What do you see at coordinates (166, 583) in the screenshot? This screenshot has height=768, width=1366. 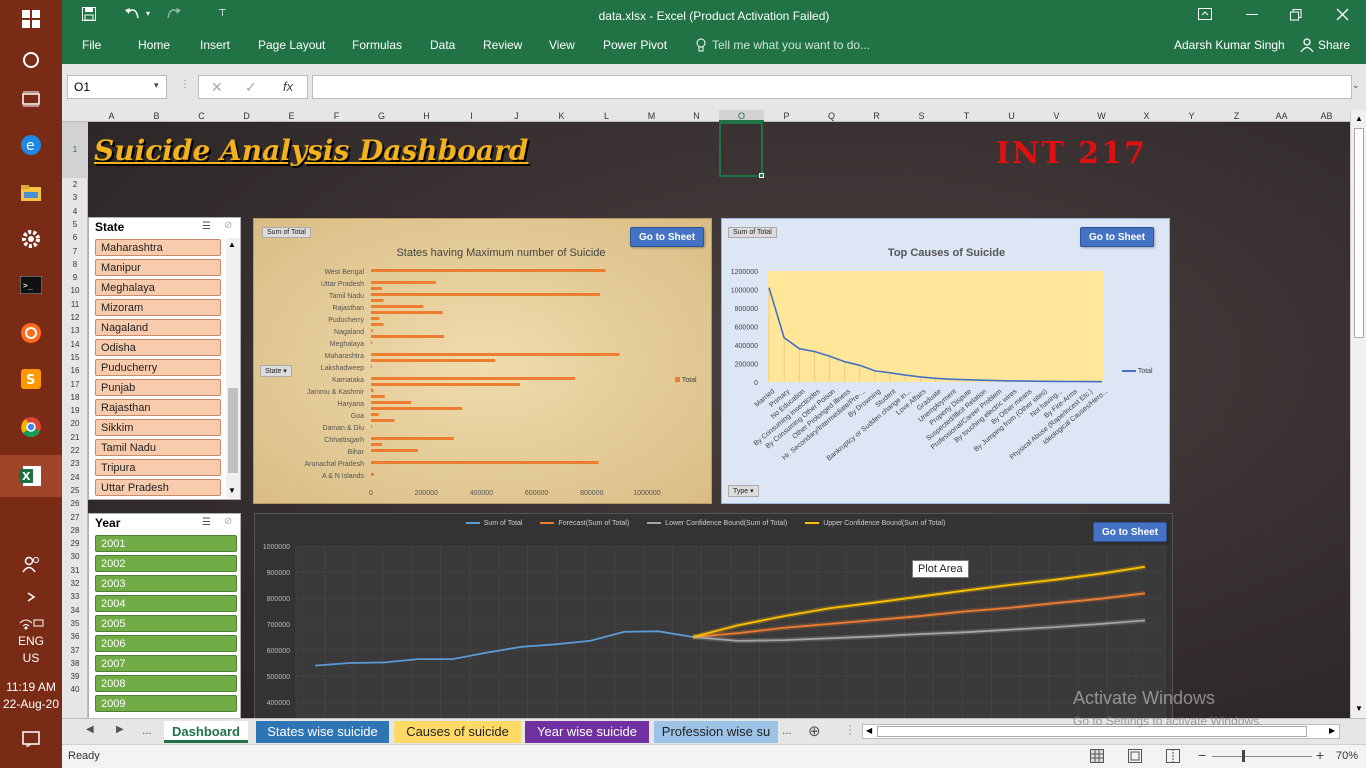 I see `year-slicer-item: 2003` at bounding box center [166, 583].